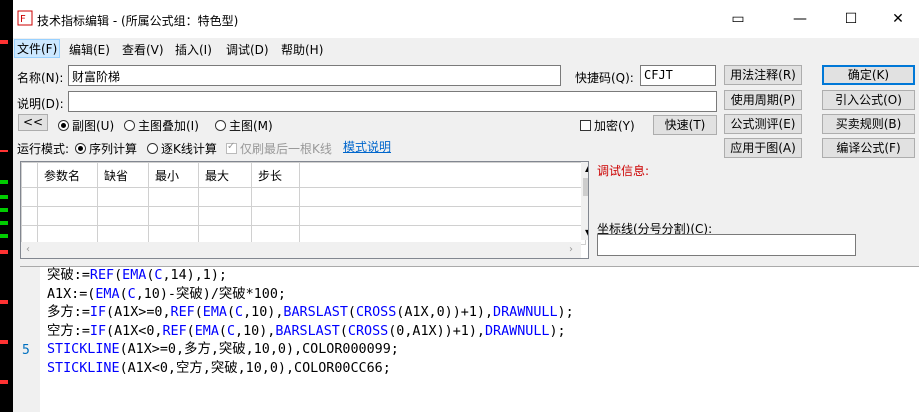  I want to click on menu-bar: 文件(F) 编辑(E) 查看(V) 插入(I) 调试(D) 帮助(H), so click(466, 48).